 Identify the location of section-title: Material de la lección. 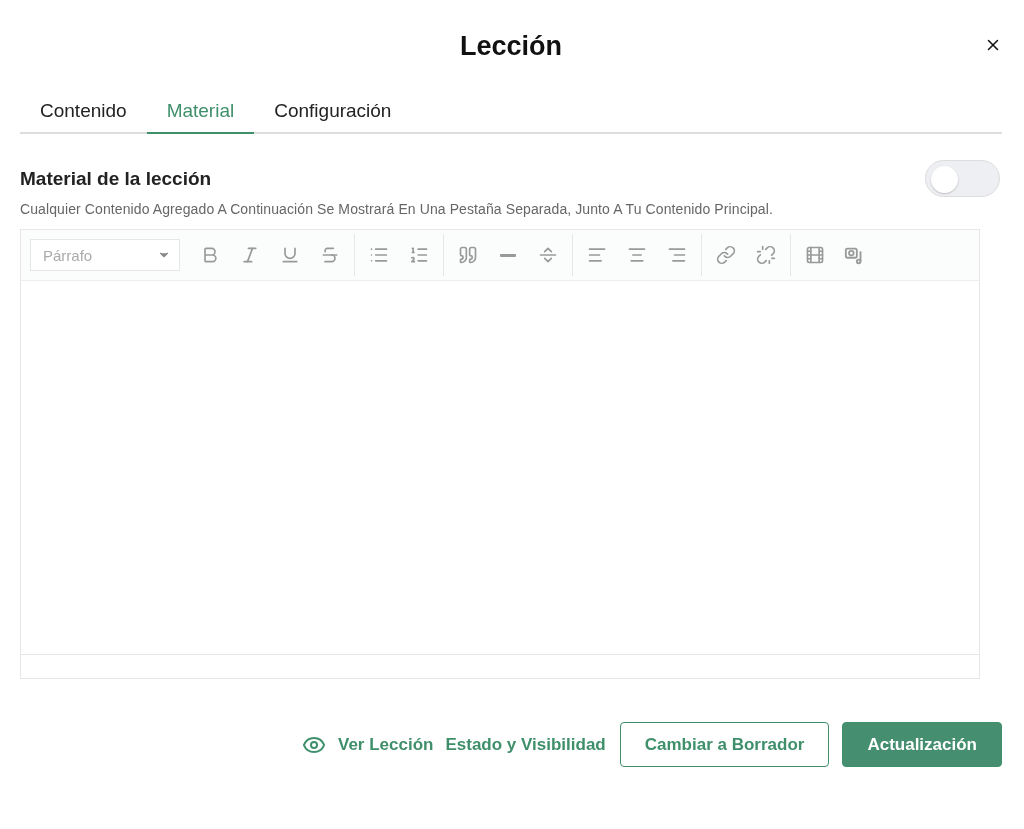
(116, 178).